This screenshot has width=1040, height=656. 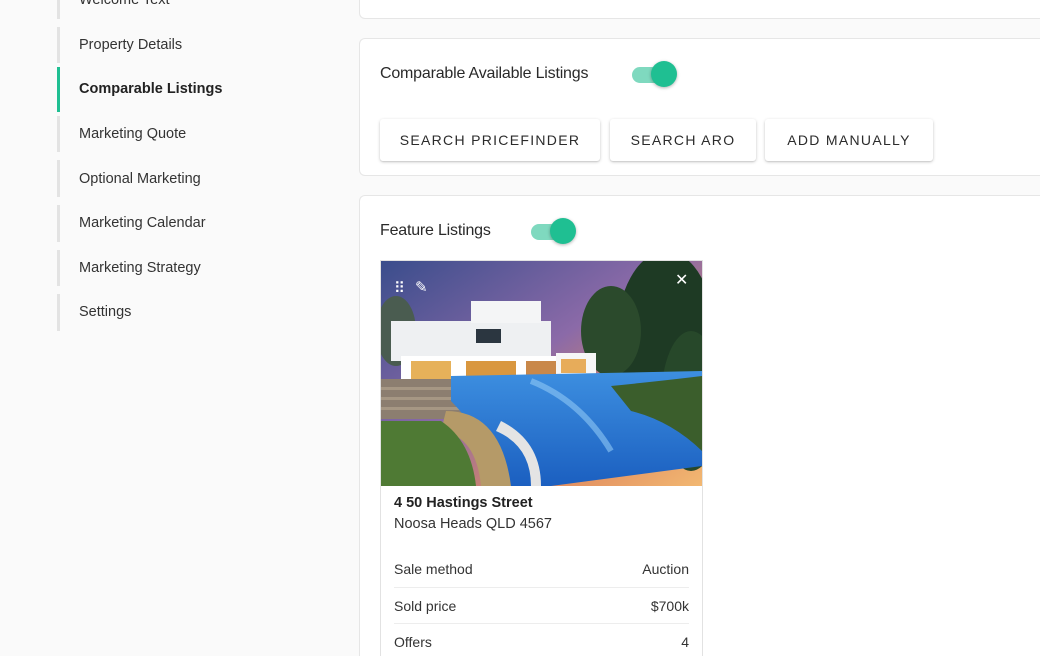 What do you see at coordinates (187, 312) in the screenshot?
I see `sidebar-item-settings: Settings` at bounding box center [187, 312].